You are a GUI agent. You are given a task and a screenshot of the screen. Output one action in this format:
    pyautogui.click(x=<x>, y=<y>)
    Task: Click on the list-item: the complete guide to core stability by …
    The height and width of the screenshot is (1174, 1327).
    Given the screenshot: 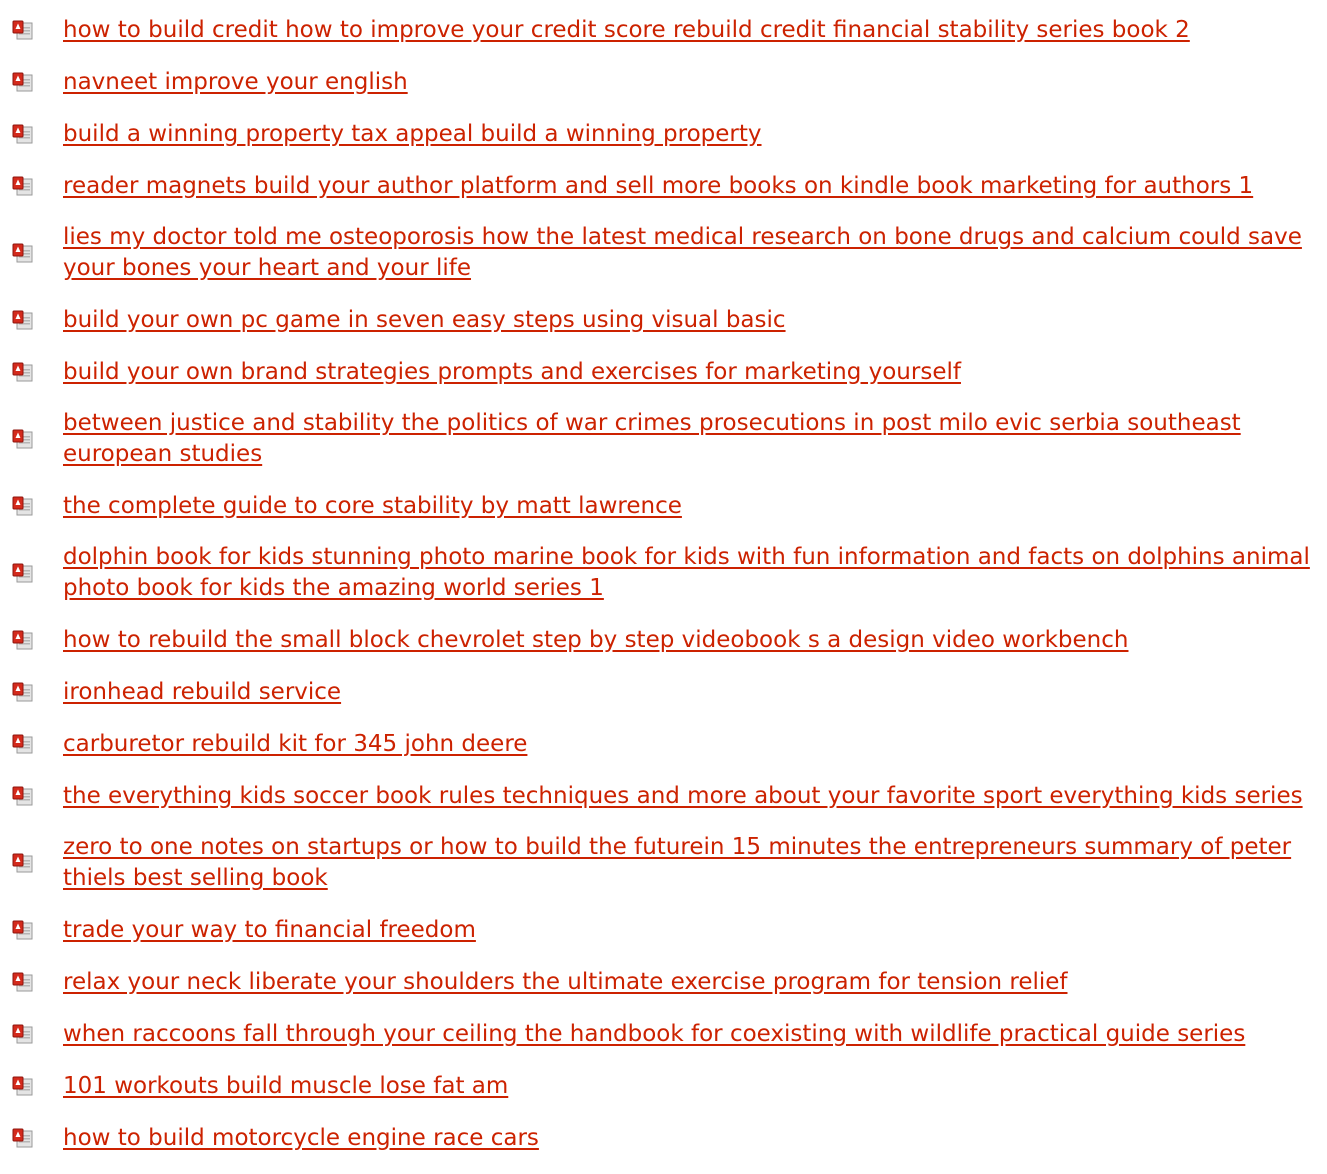 What is the action you would take?
    pyautogui.click(x=663, y=506)
    